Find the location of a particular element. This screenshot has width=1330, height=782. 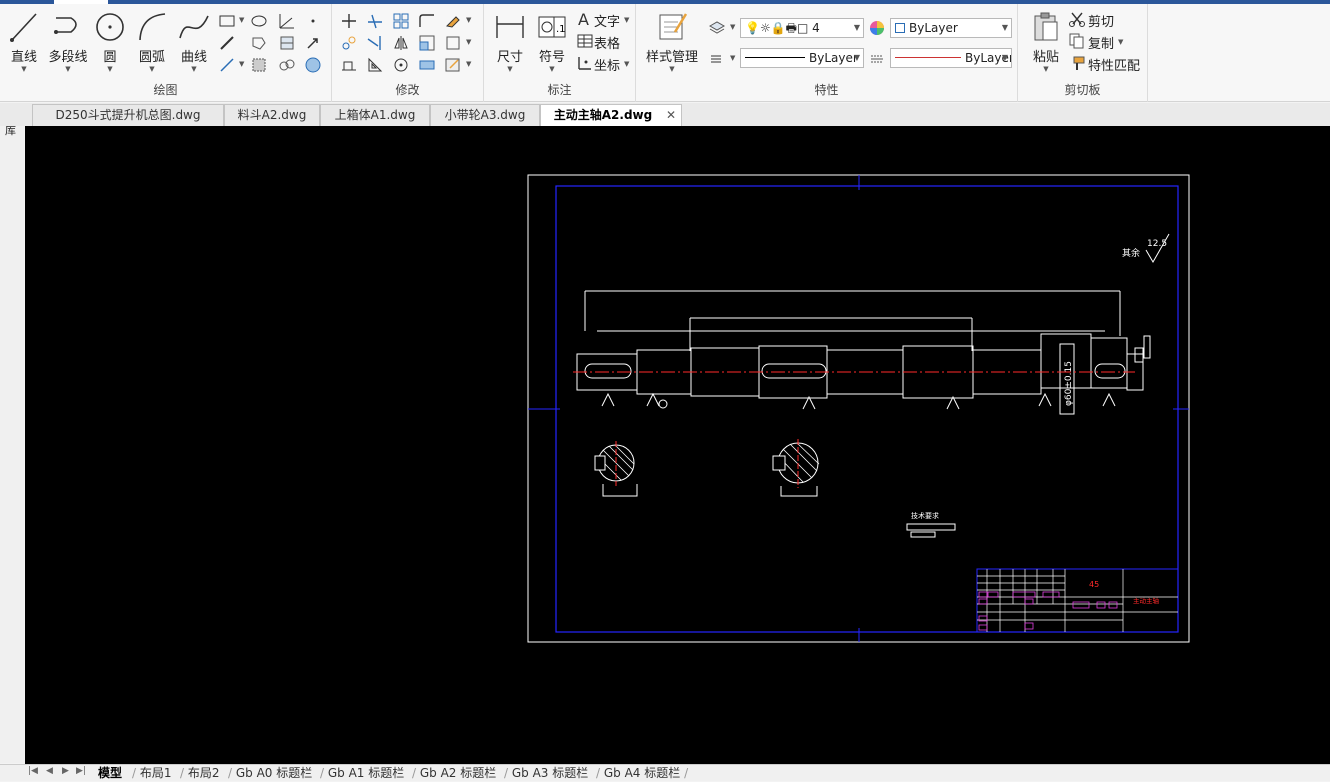

gradient-tool is located at coordinates (313, 65).